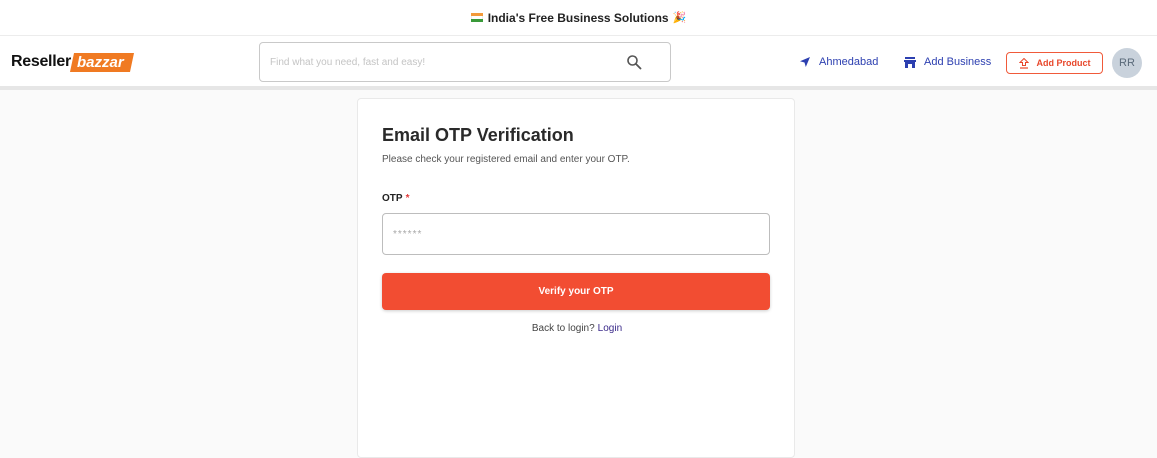 This screenshot has width=1157, height=458. Describe the element at coordinates (101, 62) in the screenshot. I see `logo-text-bazzar: bazzar` at that location.